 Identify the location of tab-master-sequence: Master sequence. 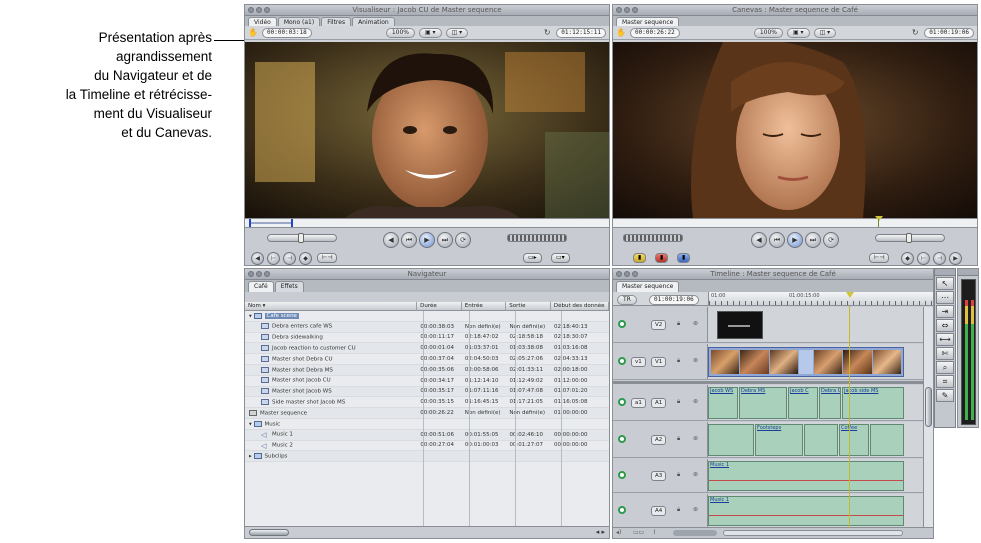
(648, 21).